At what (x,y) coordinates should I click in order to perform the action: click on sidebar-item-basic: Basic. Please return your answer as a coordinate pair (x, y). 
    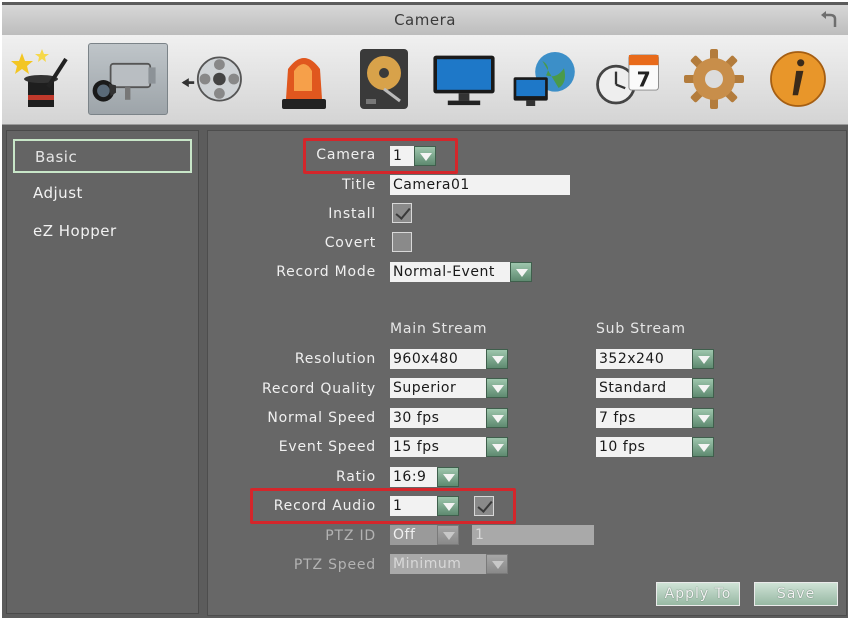
    Looking at the image, I should click on (102, 156).